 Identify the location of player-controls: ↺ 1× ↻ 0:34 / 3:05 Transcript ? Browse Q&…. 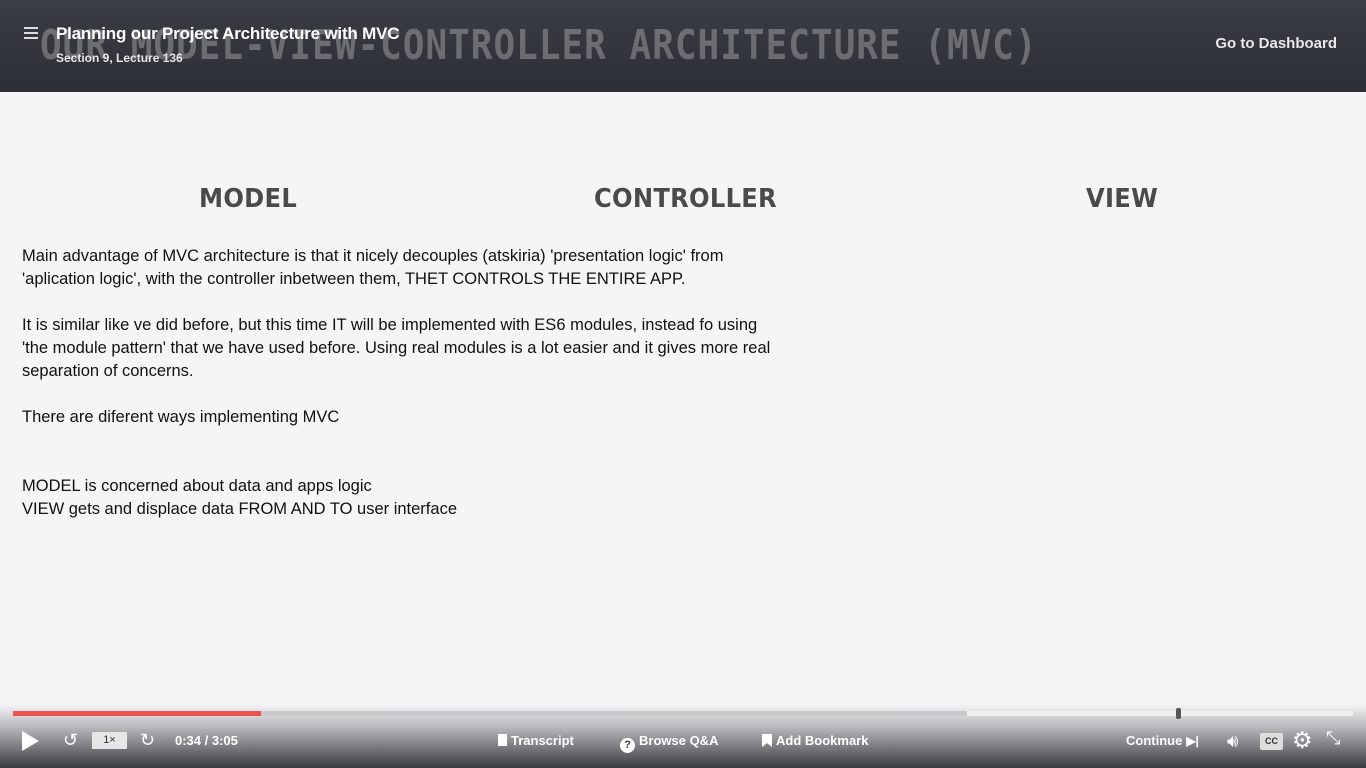
(683, 736).